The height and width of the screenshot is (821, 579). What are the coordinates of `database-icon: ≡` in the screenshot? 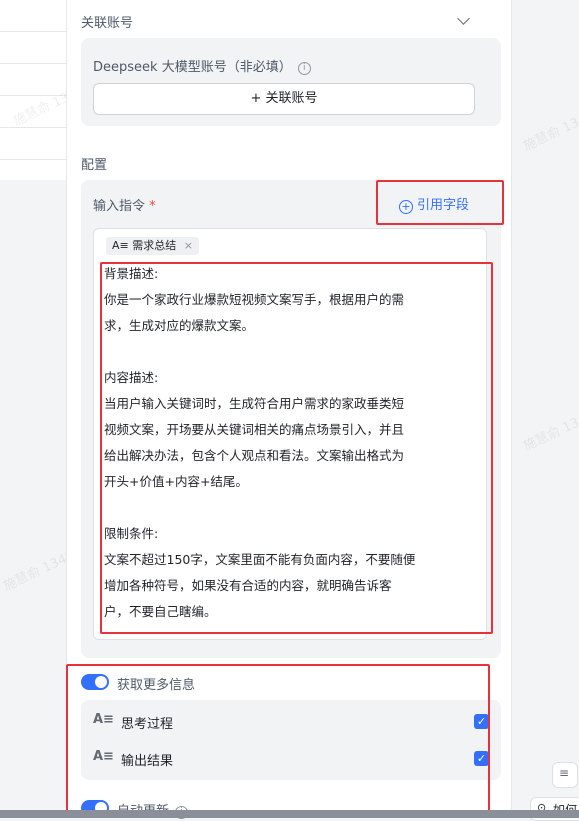 It's located at (564, 773).